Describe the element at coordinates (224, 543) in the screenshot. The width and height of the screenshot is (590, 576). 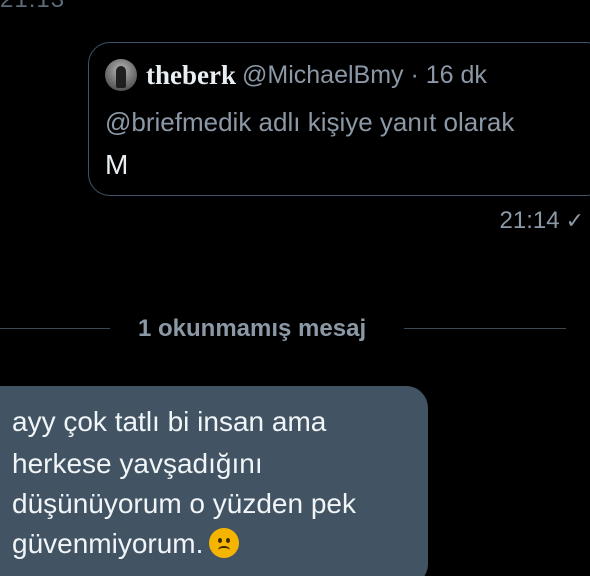
I see `sad-face-emoji-icon` at that location.